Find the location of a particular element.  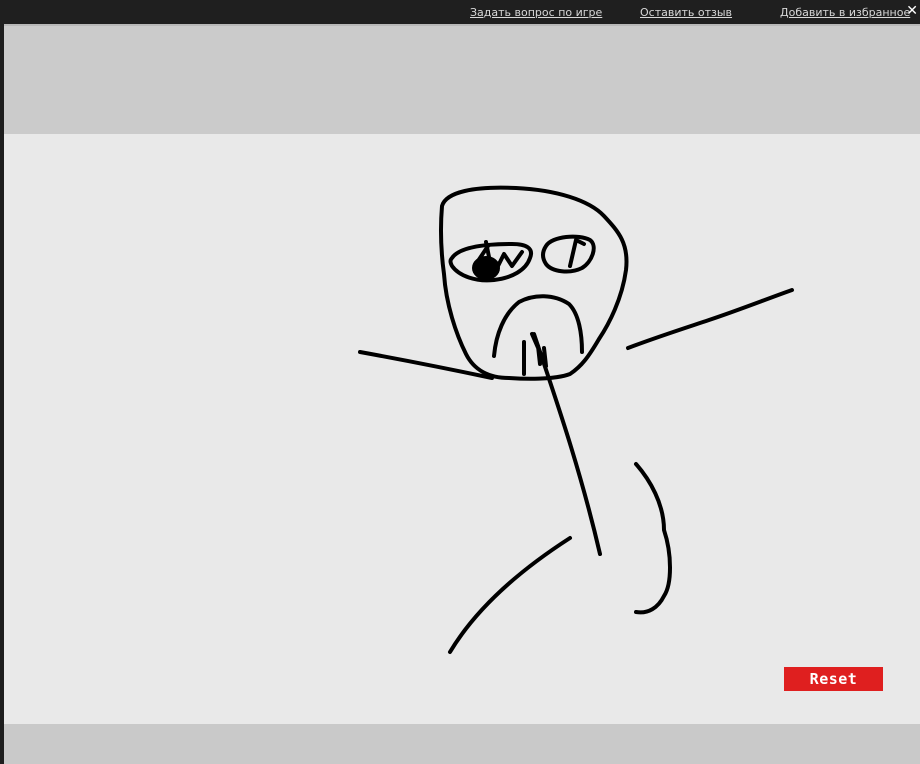

stroke-right-eye-pupil is located at coordinates (577, 253).